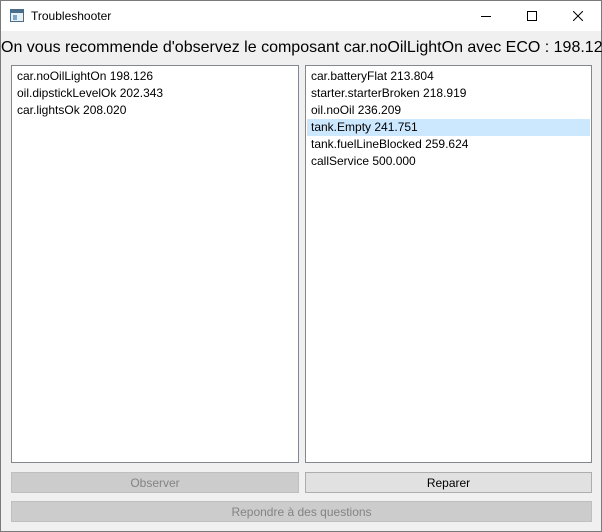 Image resolution: width=602 pixels, height=532 pixels. Describe the element at coordinates (448, 127) in the screenshot. I see `repair-item-selected: tank.Empty 241.751` at that location.